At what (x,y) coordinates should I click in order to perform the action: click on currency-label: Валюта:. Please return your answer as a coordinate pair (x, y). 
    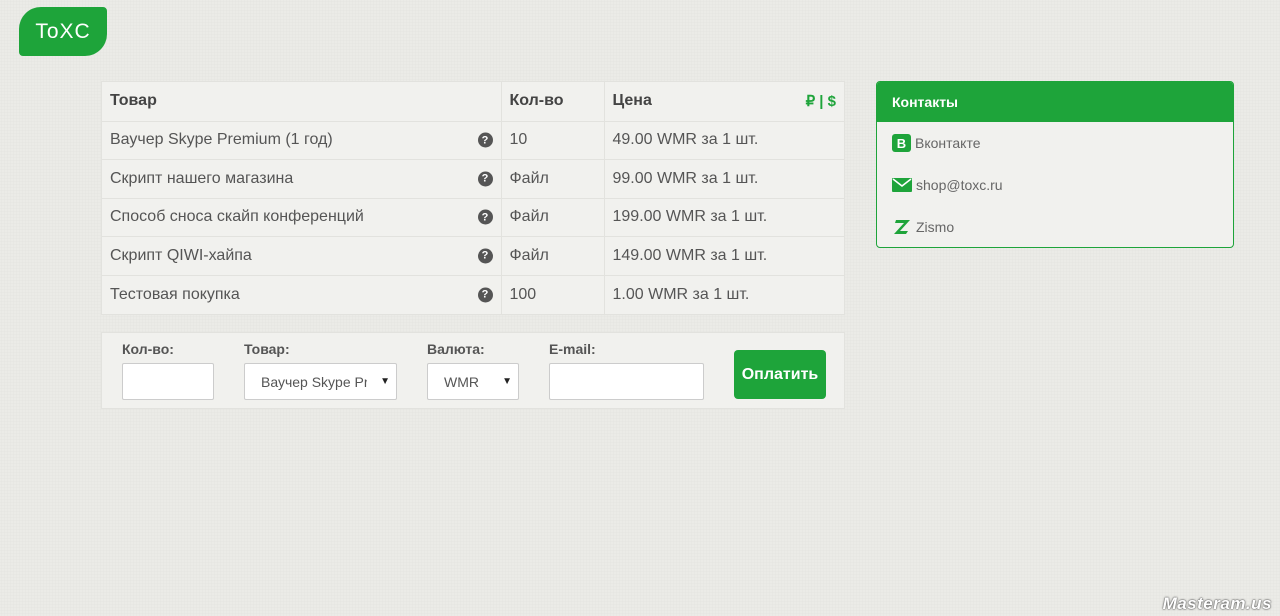
    Looking at the image, I should click on (456, 349).